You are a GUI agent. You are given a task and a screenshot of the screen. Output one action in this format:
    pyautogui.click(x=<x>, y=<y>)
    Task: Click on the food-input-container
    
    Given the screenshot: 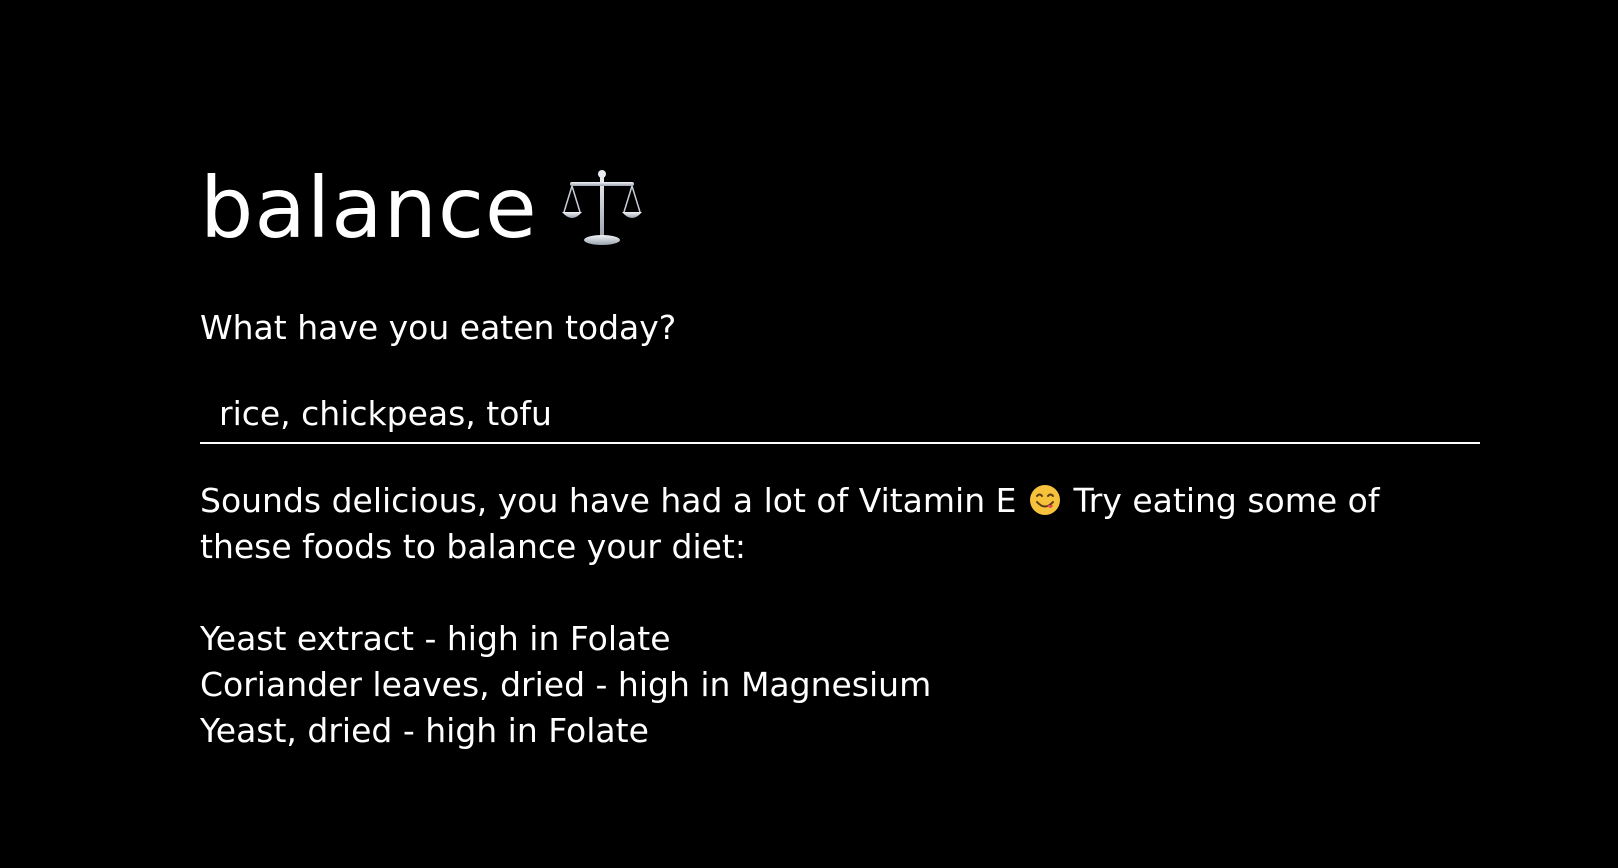 What is the action you would take?
    pyautogui.click(x=840, y=415)
    